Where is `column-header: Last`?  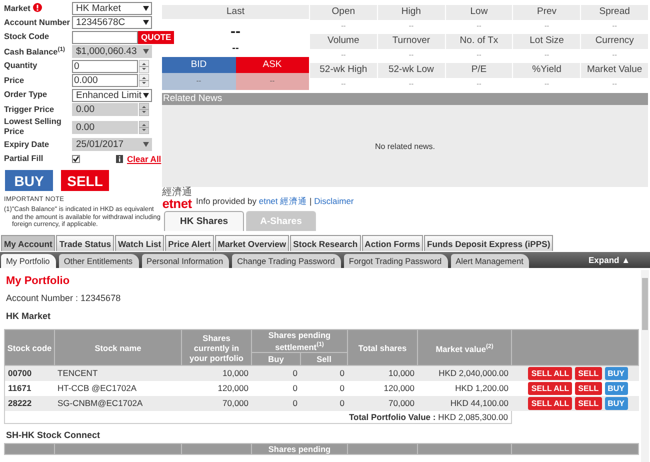
column-header: Last is located at coordinates (235, 12).